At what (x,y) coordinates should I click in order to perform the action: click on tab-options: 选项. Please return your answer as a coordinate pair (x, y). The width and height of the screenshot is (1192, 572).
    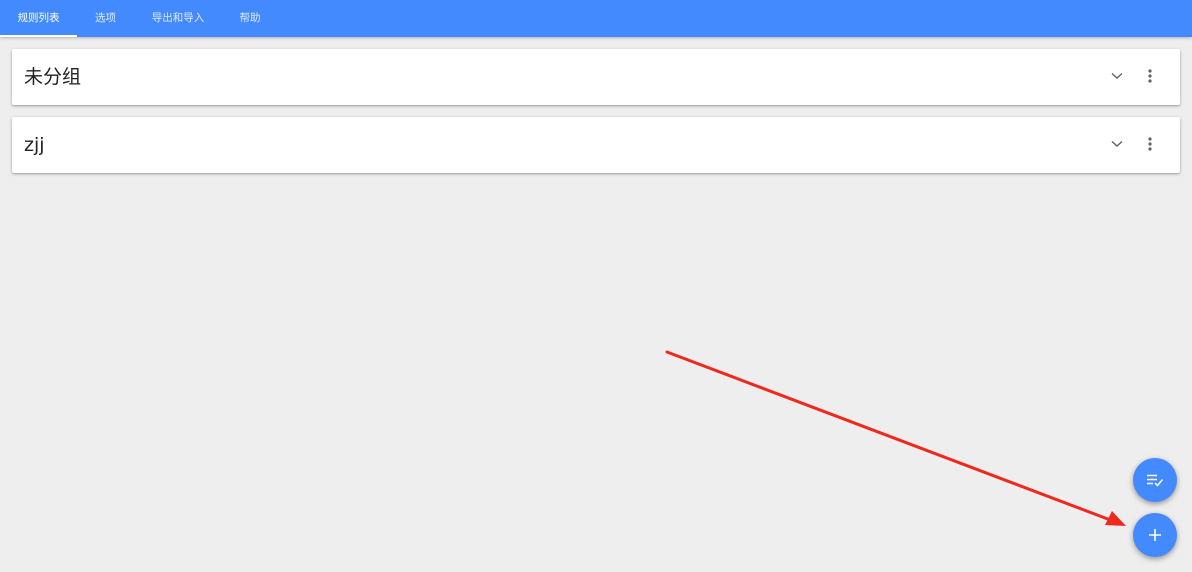
    Looking at the image, I should click on (105, 18).